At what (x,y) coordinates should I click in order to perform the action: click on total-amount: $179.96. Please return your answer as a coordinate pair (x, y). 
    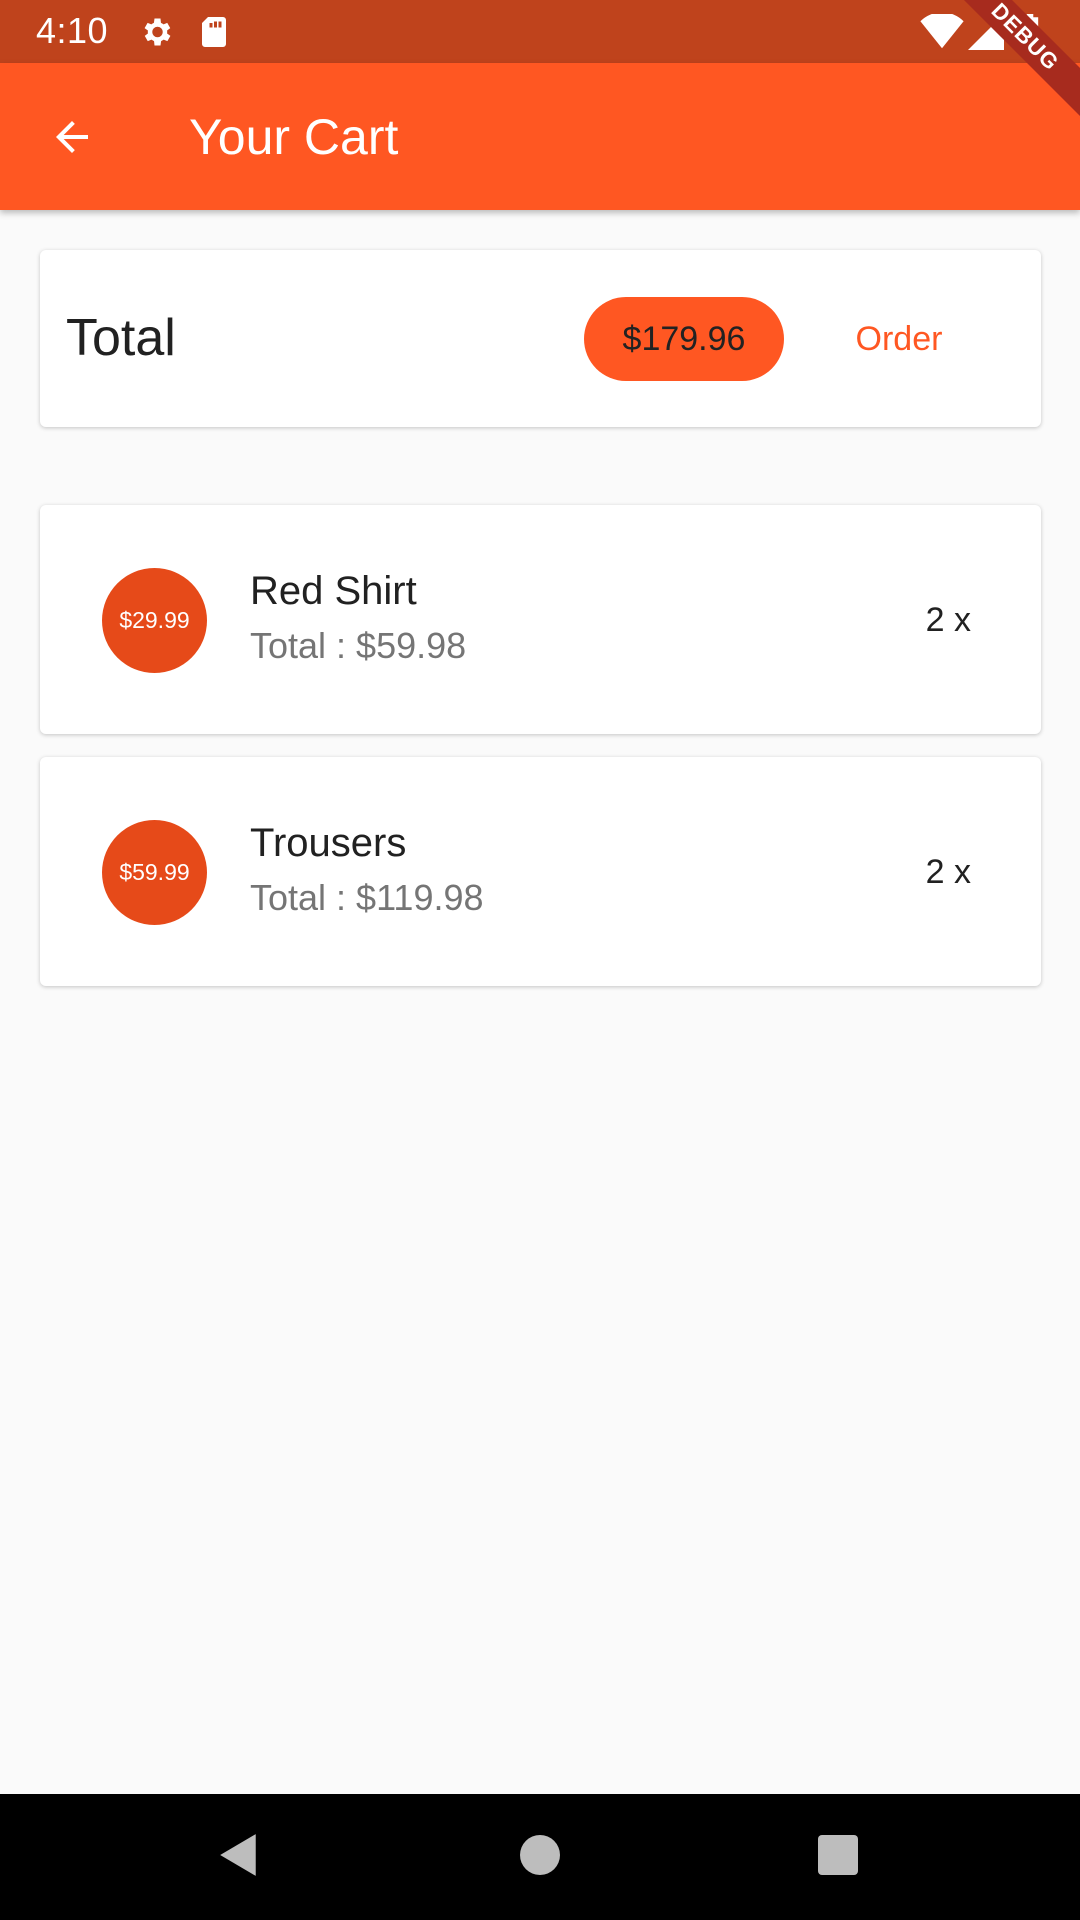
    Looking at the image, I should click on (684, 338).